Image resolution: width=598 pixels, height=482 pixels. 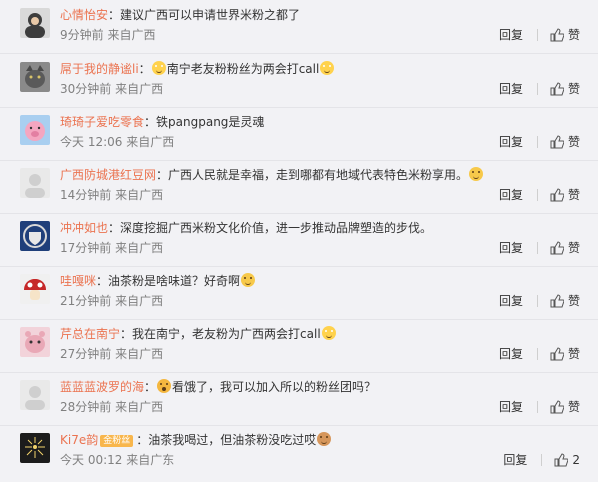 I want to click on comment-text: 看饿了，我可以加入所以的粉丝团吗？, so click(x=274, y=387).